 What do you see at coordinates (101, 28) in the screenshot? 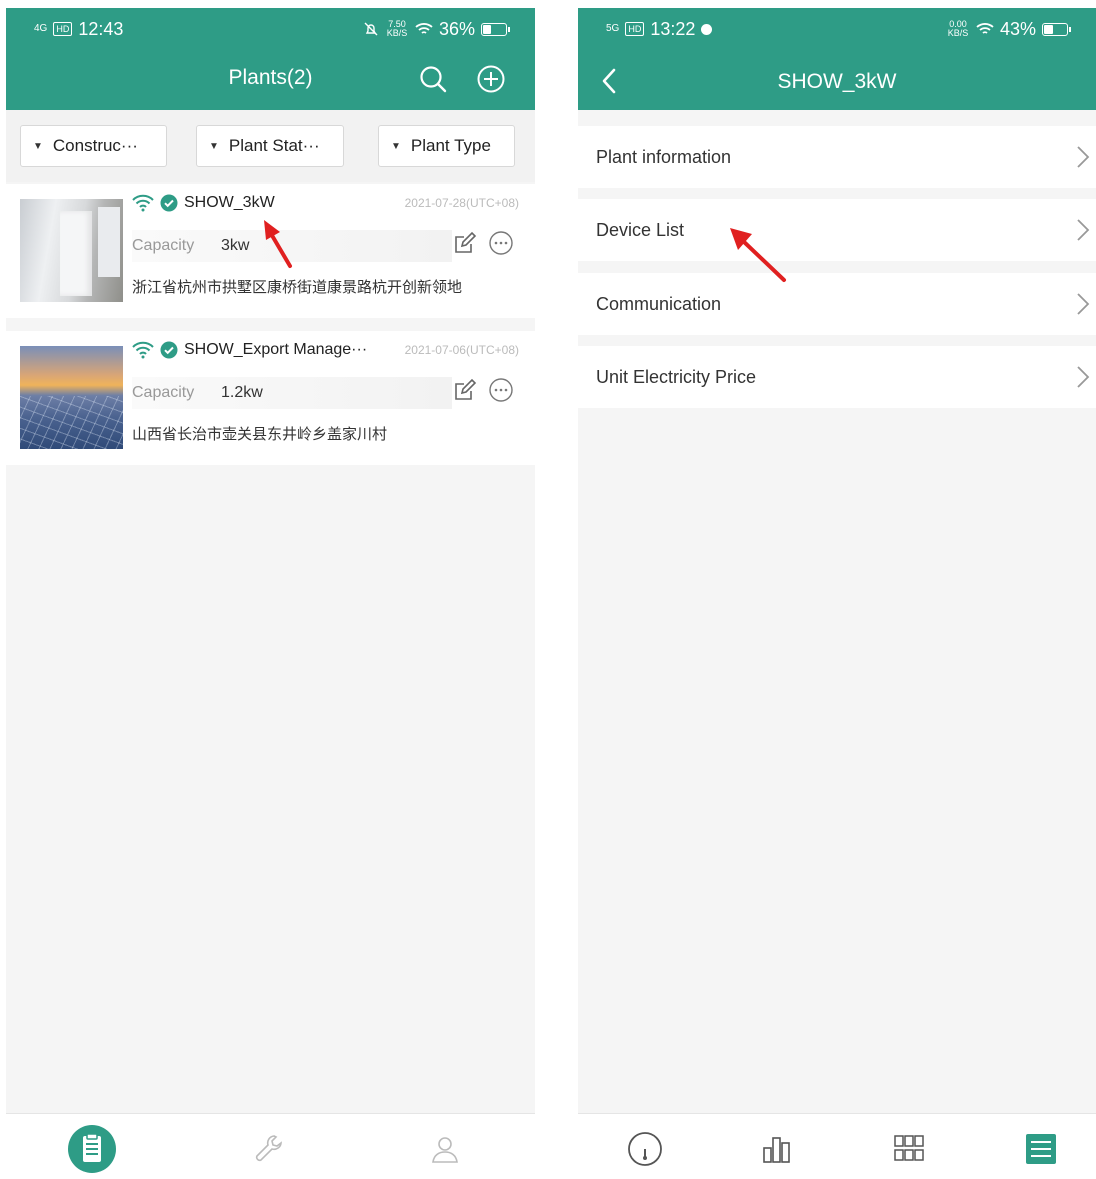
I see `status-time: 12:43` at bounding box center [101, 28].